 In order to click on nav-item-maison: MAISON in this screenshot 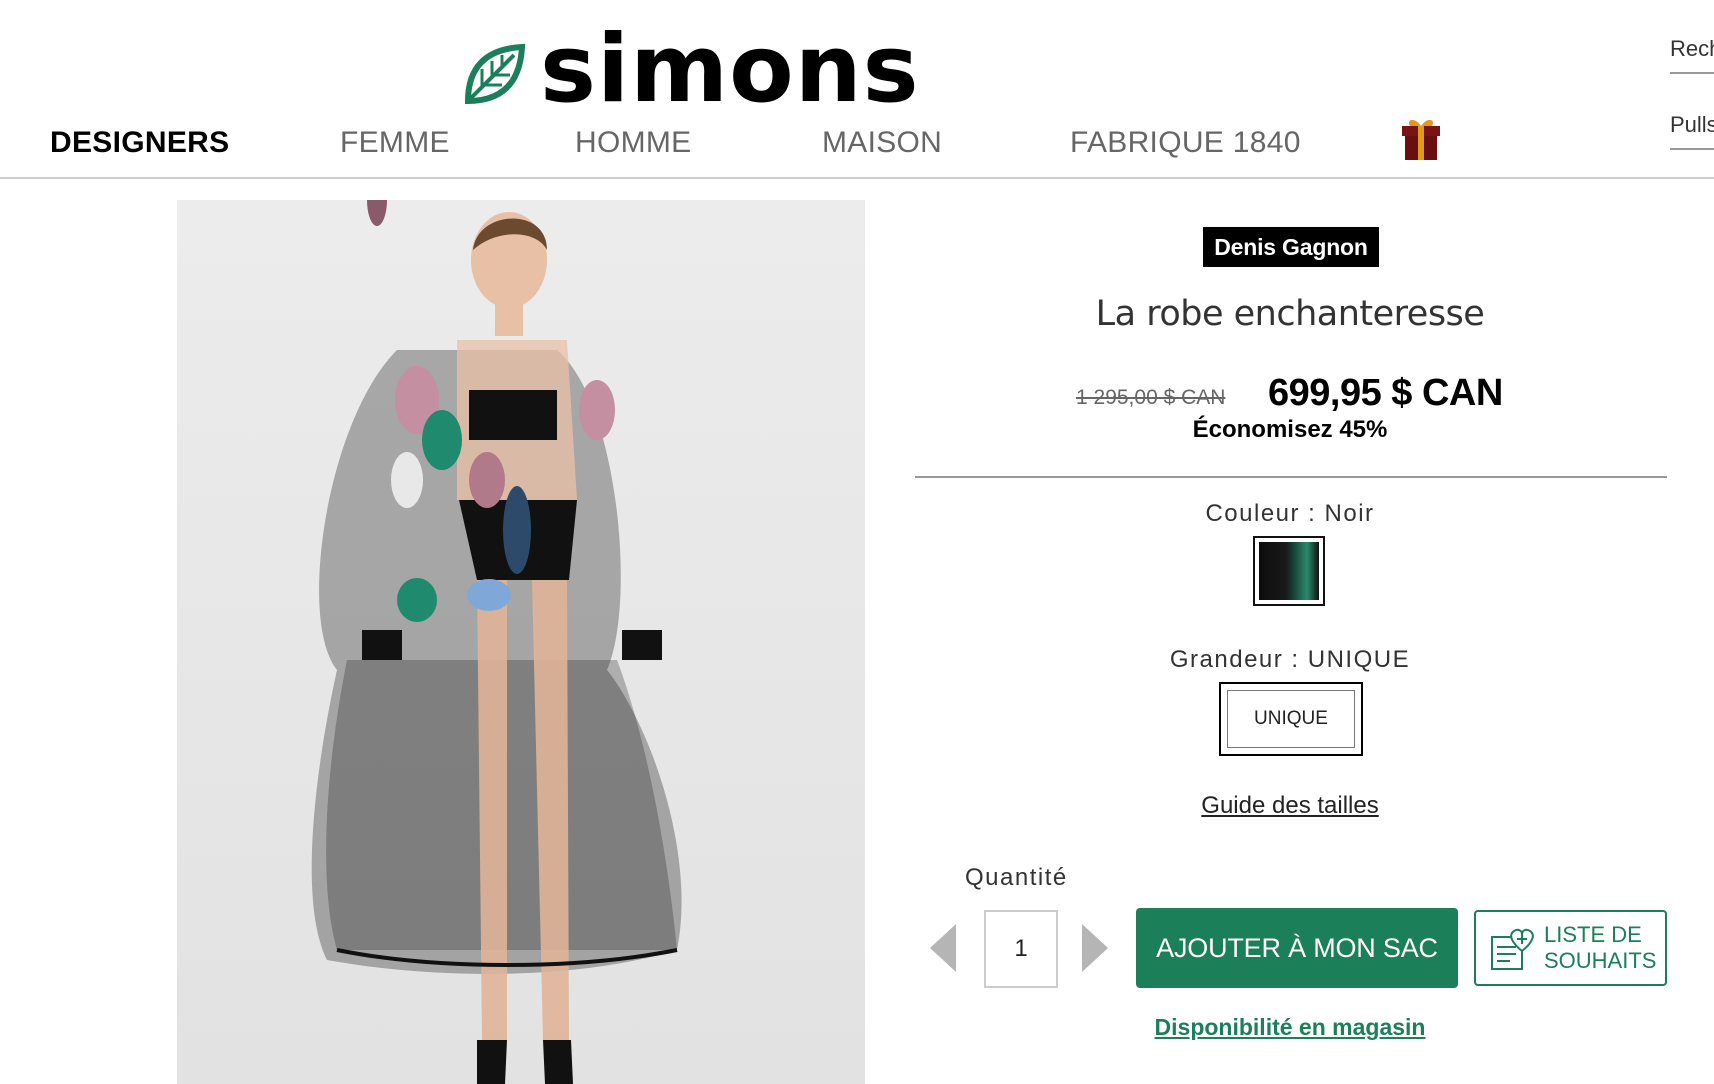, I will do `click(882, 143)`.